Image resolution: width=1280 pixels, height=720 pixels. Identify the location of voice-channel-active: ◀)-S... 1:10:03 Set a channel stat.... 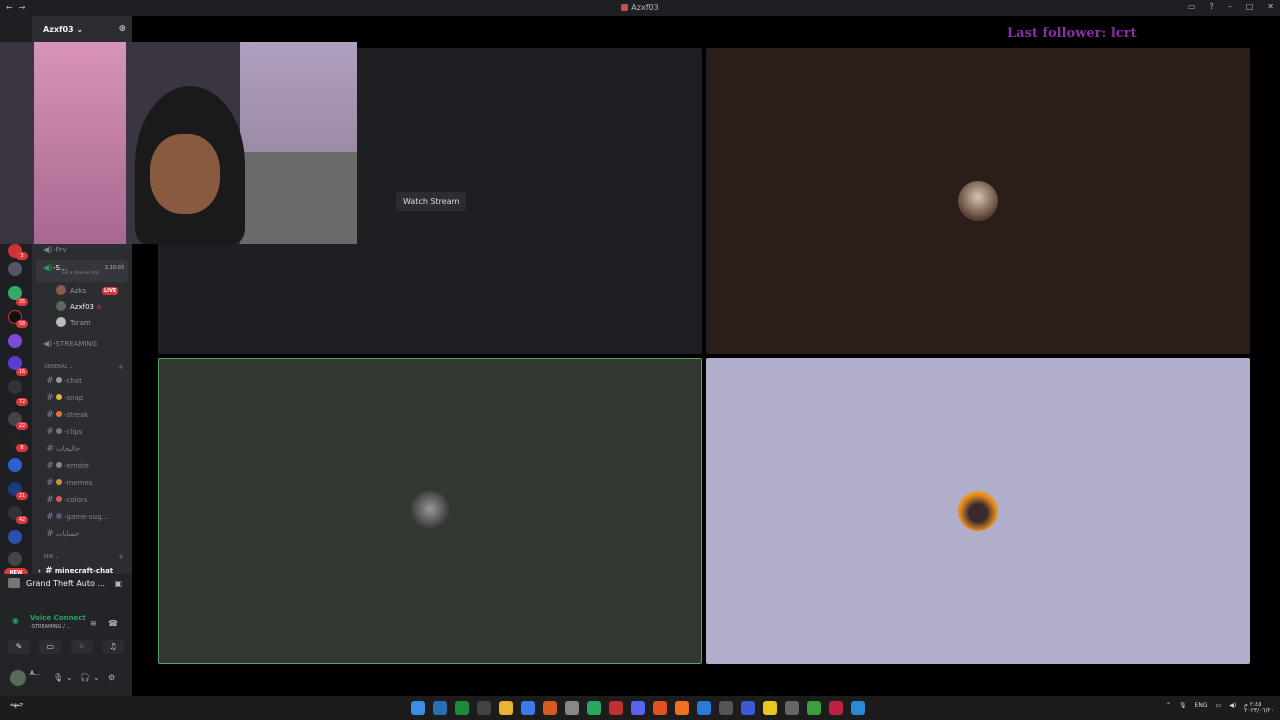
(82, 271).